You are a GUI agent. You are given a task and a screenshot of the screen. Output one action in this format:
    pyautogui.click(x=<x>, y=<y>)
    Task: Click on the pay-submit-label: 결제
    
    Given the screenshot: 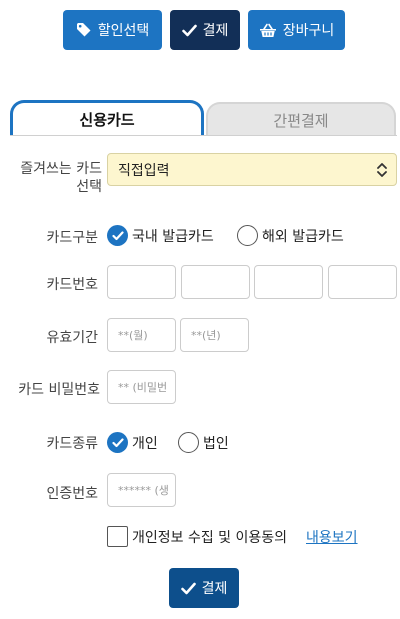 What is the action you would take?
    pyautogui.click(x=214, y=589)
    